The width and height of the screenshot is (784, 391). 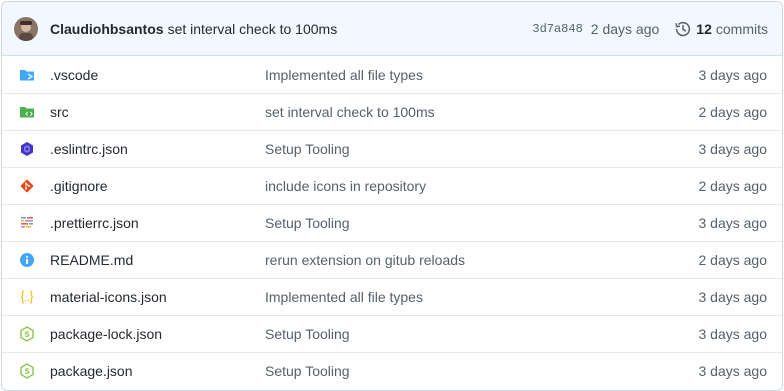 I want to click on eslint-icon, so click(x=27, y=149).